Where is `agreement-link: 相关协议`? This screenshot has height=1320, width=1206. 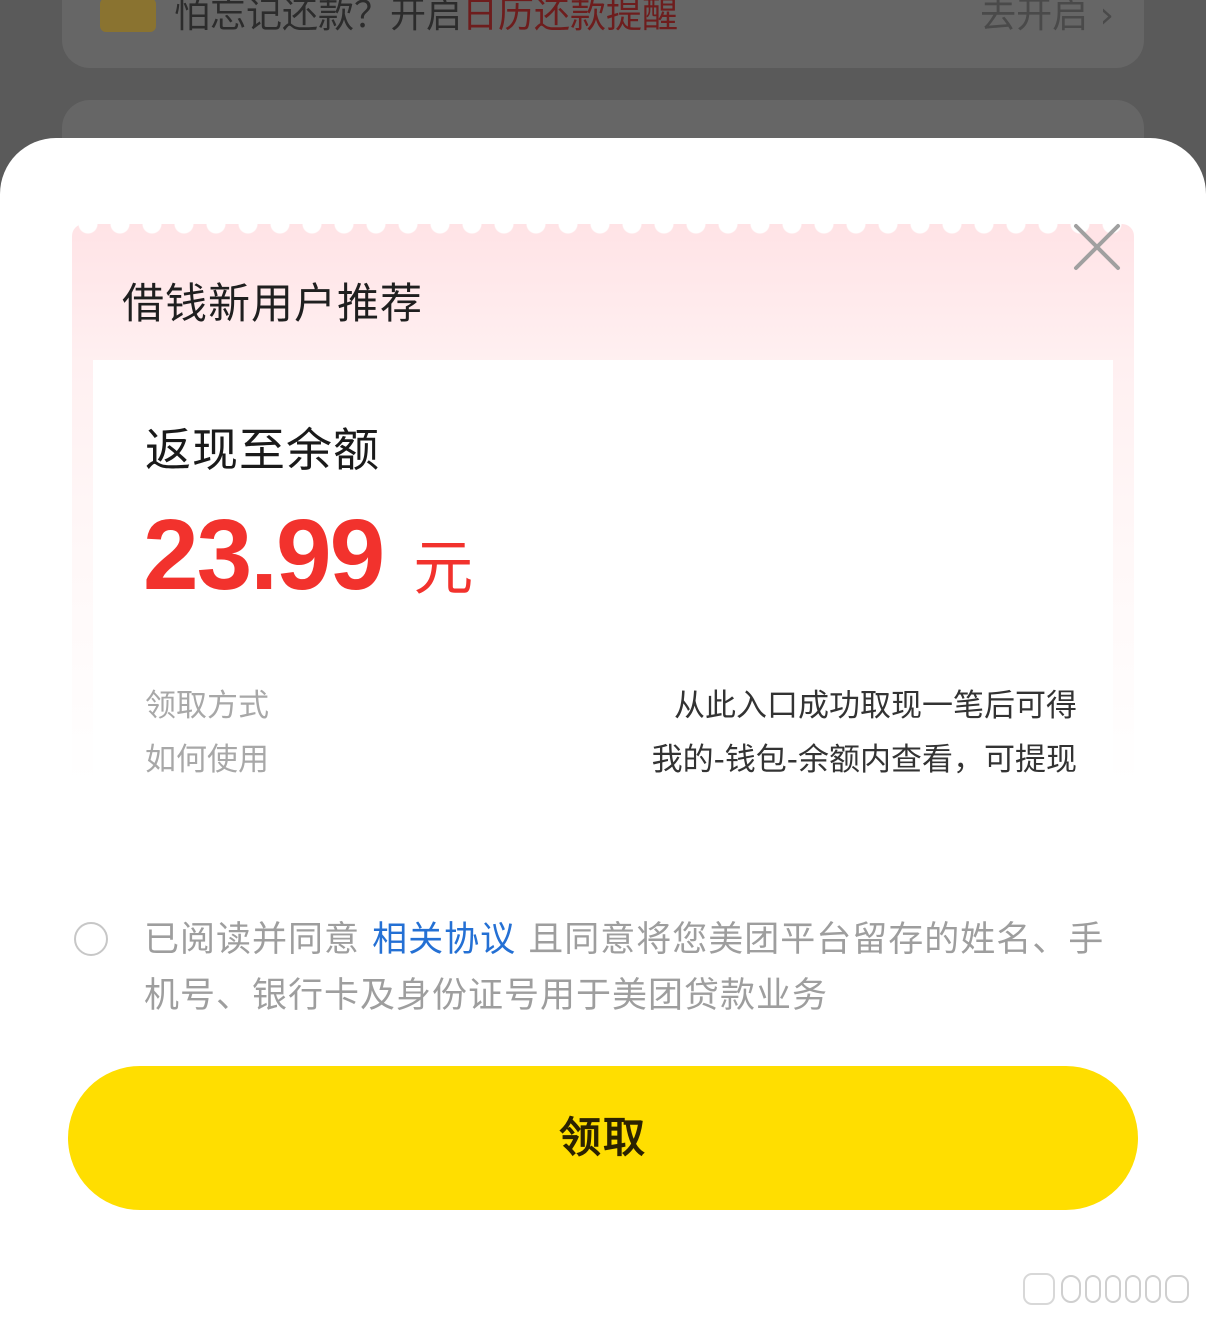
agreement-link: 相关协议 is located at coordinates (444, 940).